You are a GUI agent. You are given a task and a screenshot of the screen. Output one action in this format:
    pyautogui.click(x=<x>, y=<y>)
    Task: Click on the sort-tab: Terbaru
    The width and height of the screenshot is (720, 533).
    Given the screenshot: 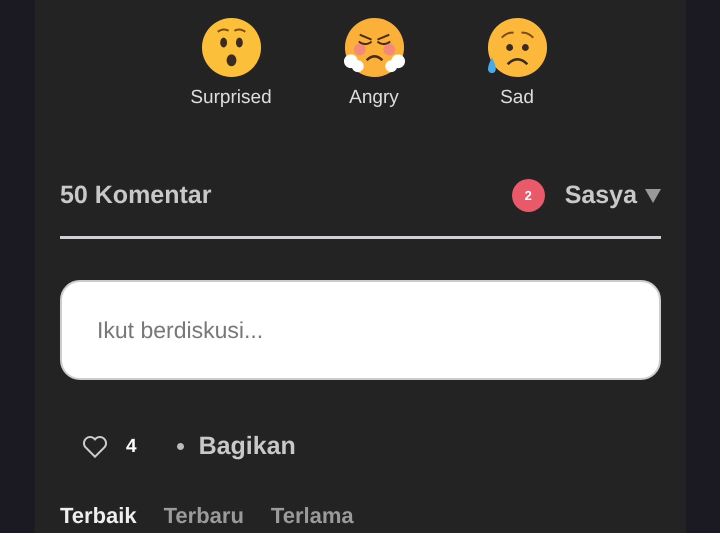 What is the action you would take?
    pyautogui.click(x=204, y=516)
    